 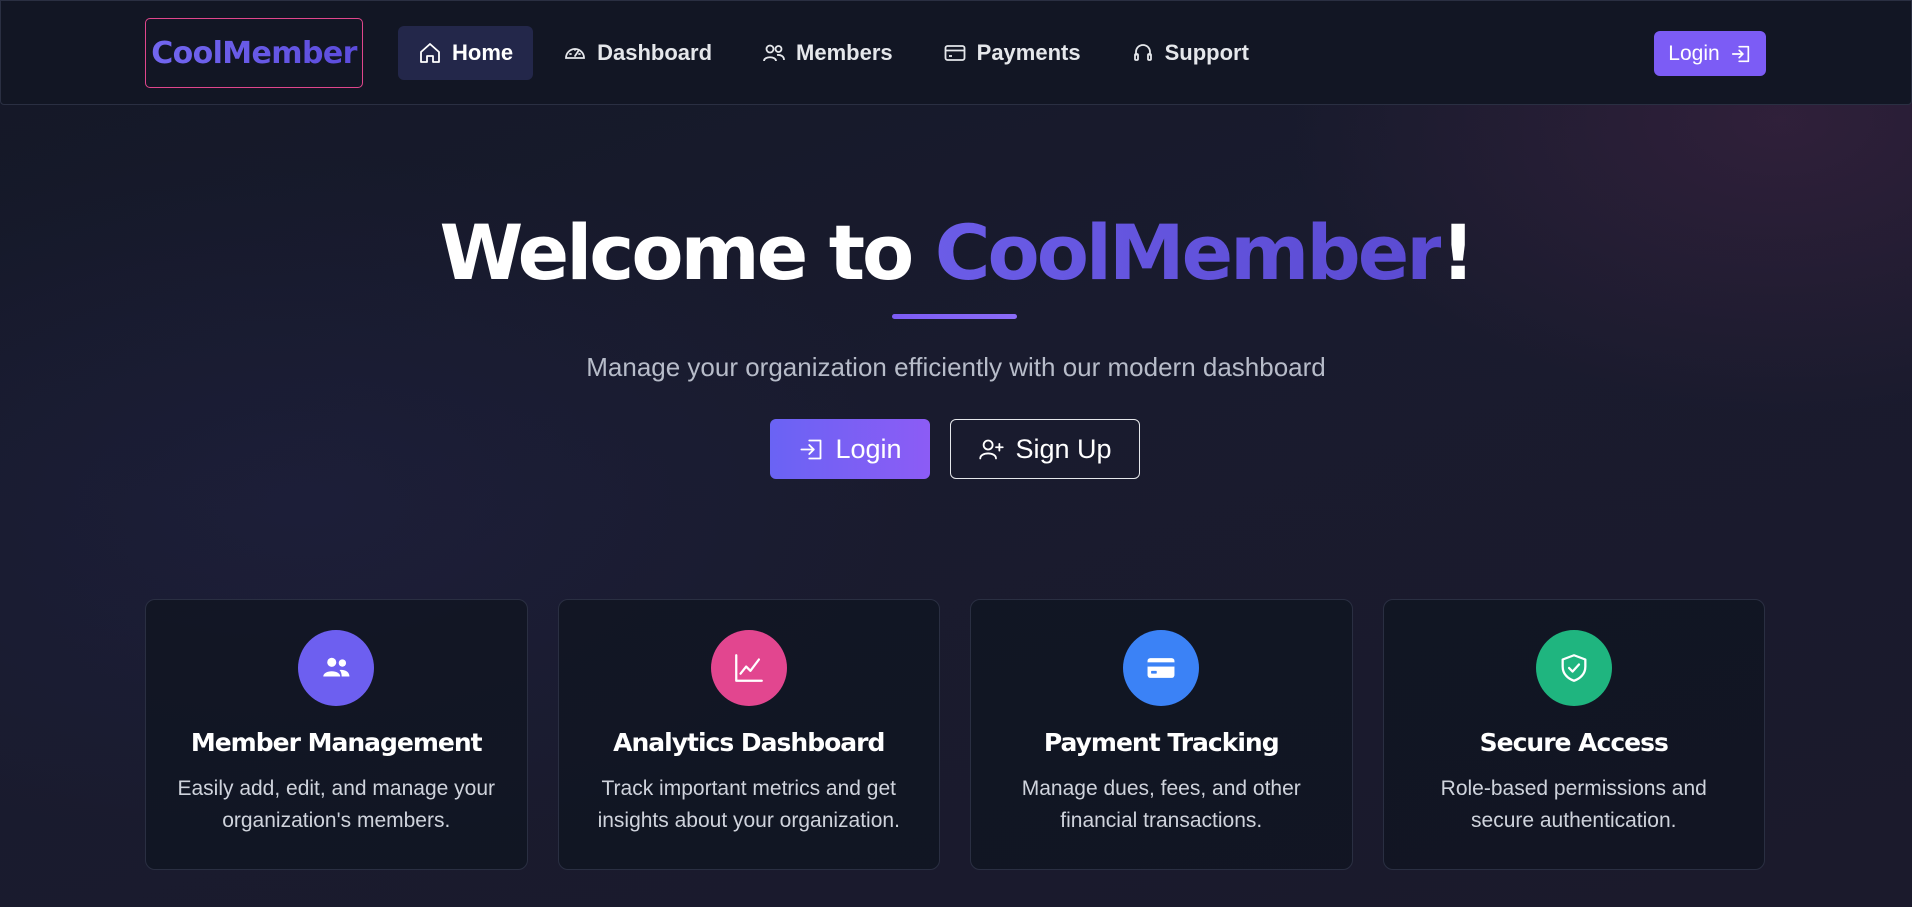 What do you see at coordinates (749, 742) in the screenshot?
I see `feature-title: Analytics Dashboard` at bounding box center [749, 742].